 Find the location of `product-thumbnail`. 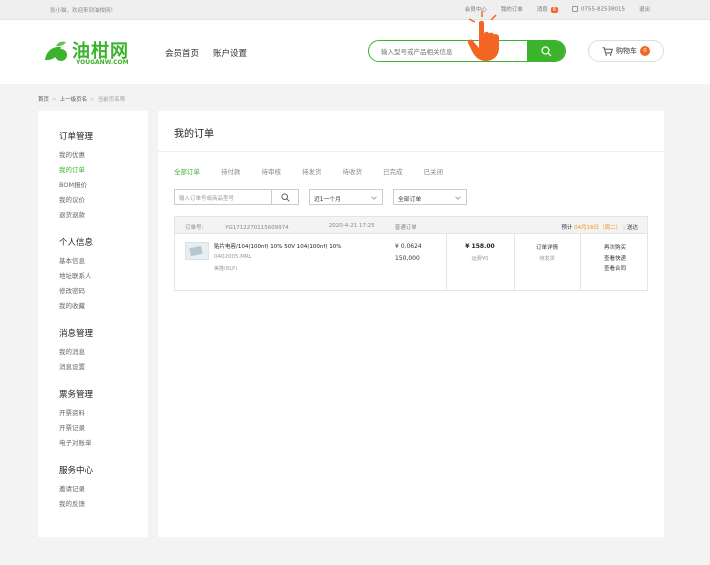

product-thumbnail is located at coordinates (197, 251).